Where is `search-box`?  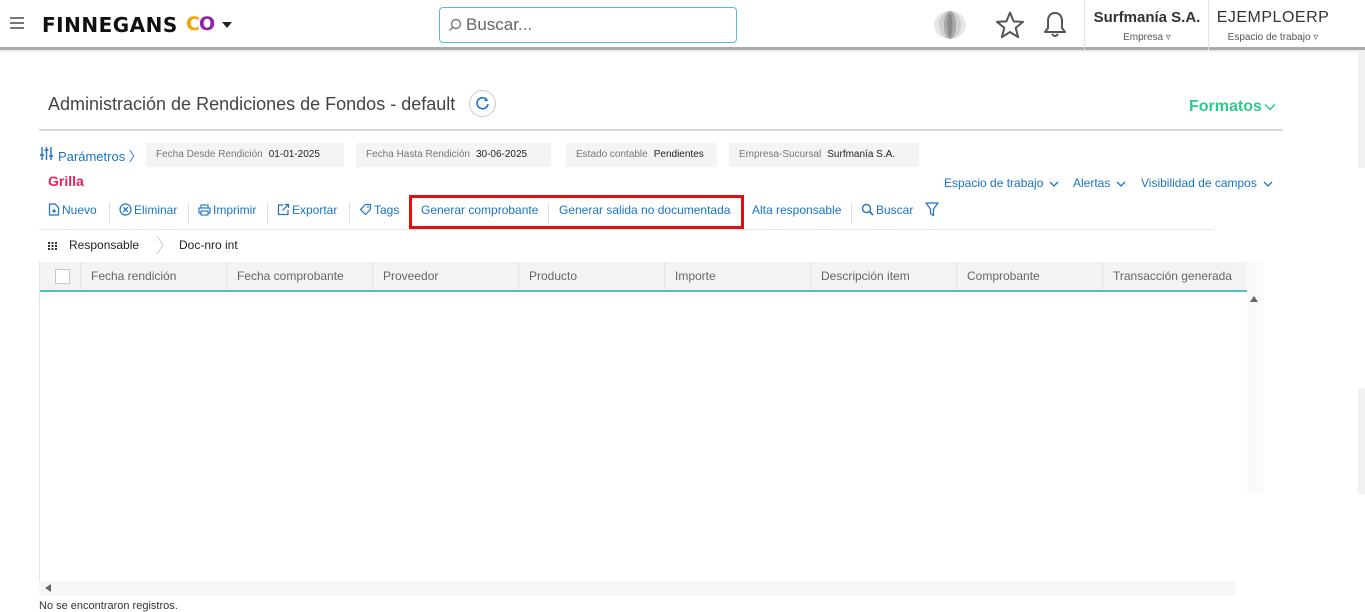 search-box is located at coordinates (588, 25).